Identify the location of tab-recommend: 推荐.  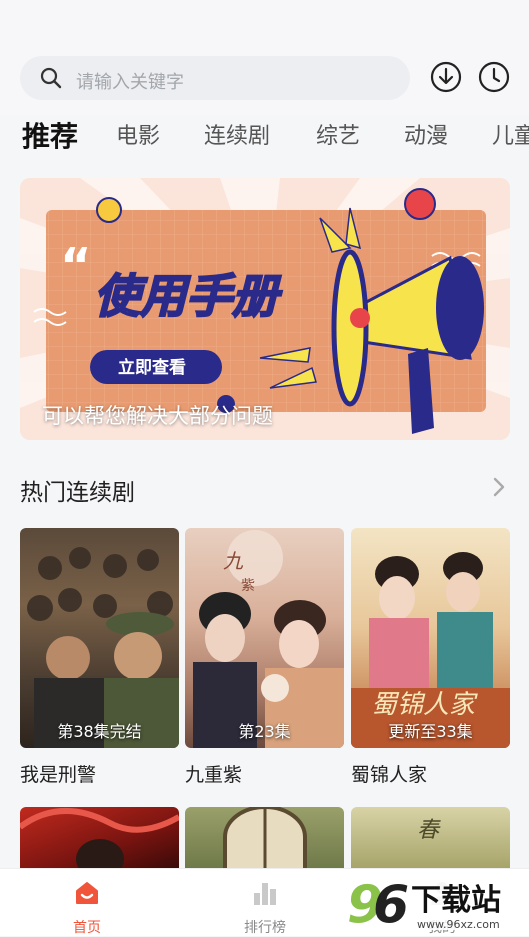
(50, 136).